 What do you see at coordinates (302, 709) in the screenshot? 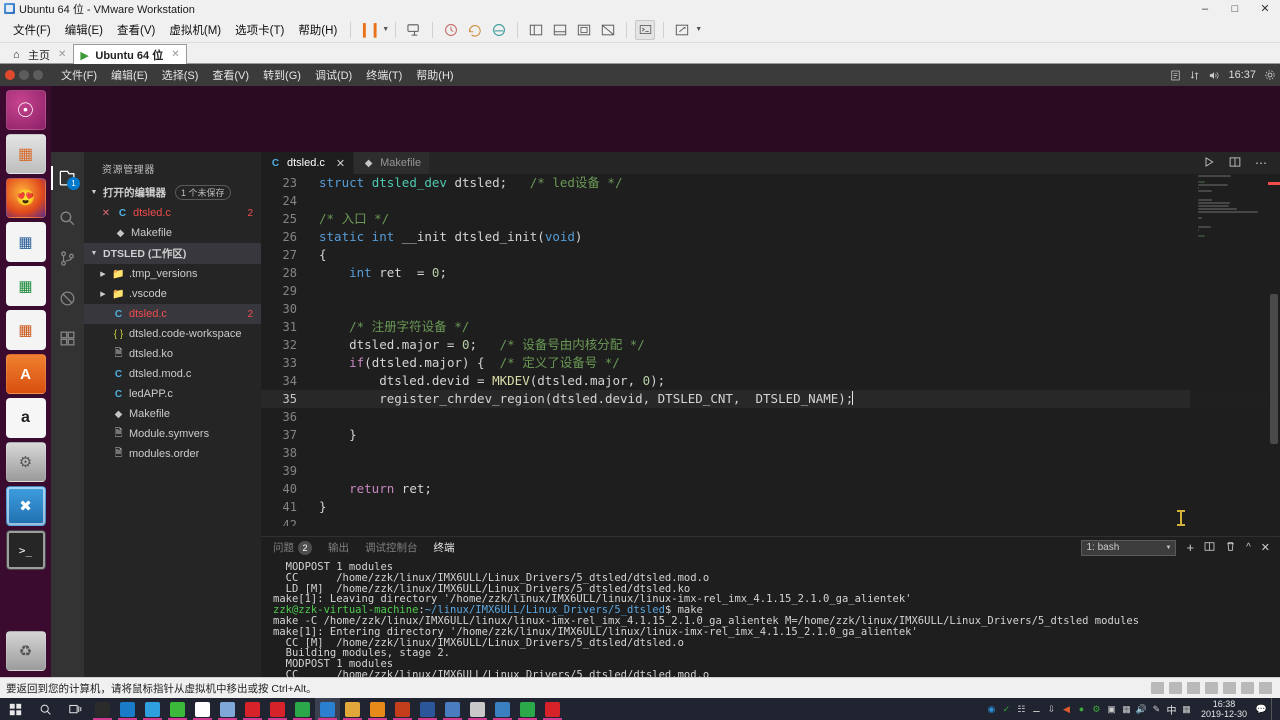
I see `wps-icon` at bounding box center [302, 709].